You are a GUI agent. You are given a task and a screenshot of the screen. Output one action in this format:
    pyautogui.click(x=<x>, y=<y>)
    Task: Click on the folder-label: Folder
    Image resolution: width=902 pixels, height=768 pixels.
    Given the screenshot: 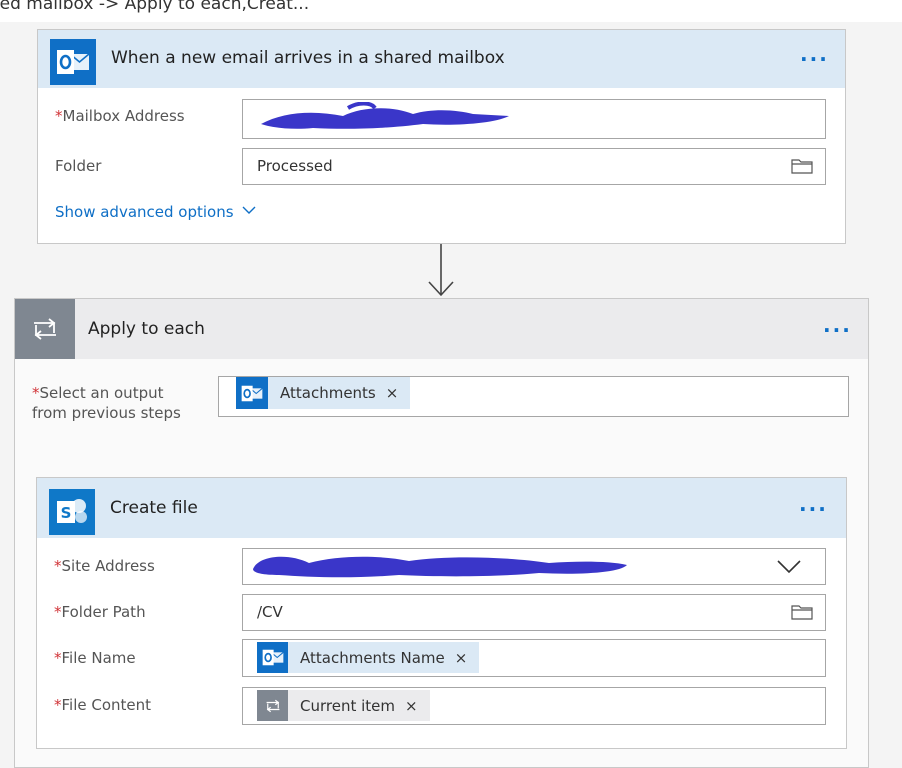 What is the action you would take?
    pyautogui.click(x=78, y=166)
    